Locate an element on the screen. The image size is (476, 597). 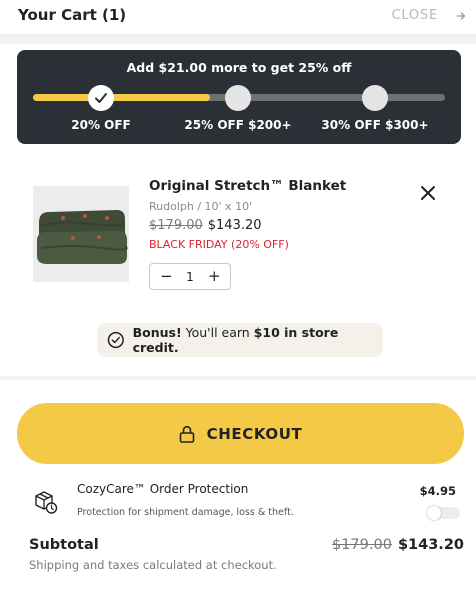
milestone-label: 20% OFF is located at coordinates (101, 125).